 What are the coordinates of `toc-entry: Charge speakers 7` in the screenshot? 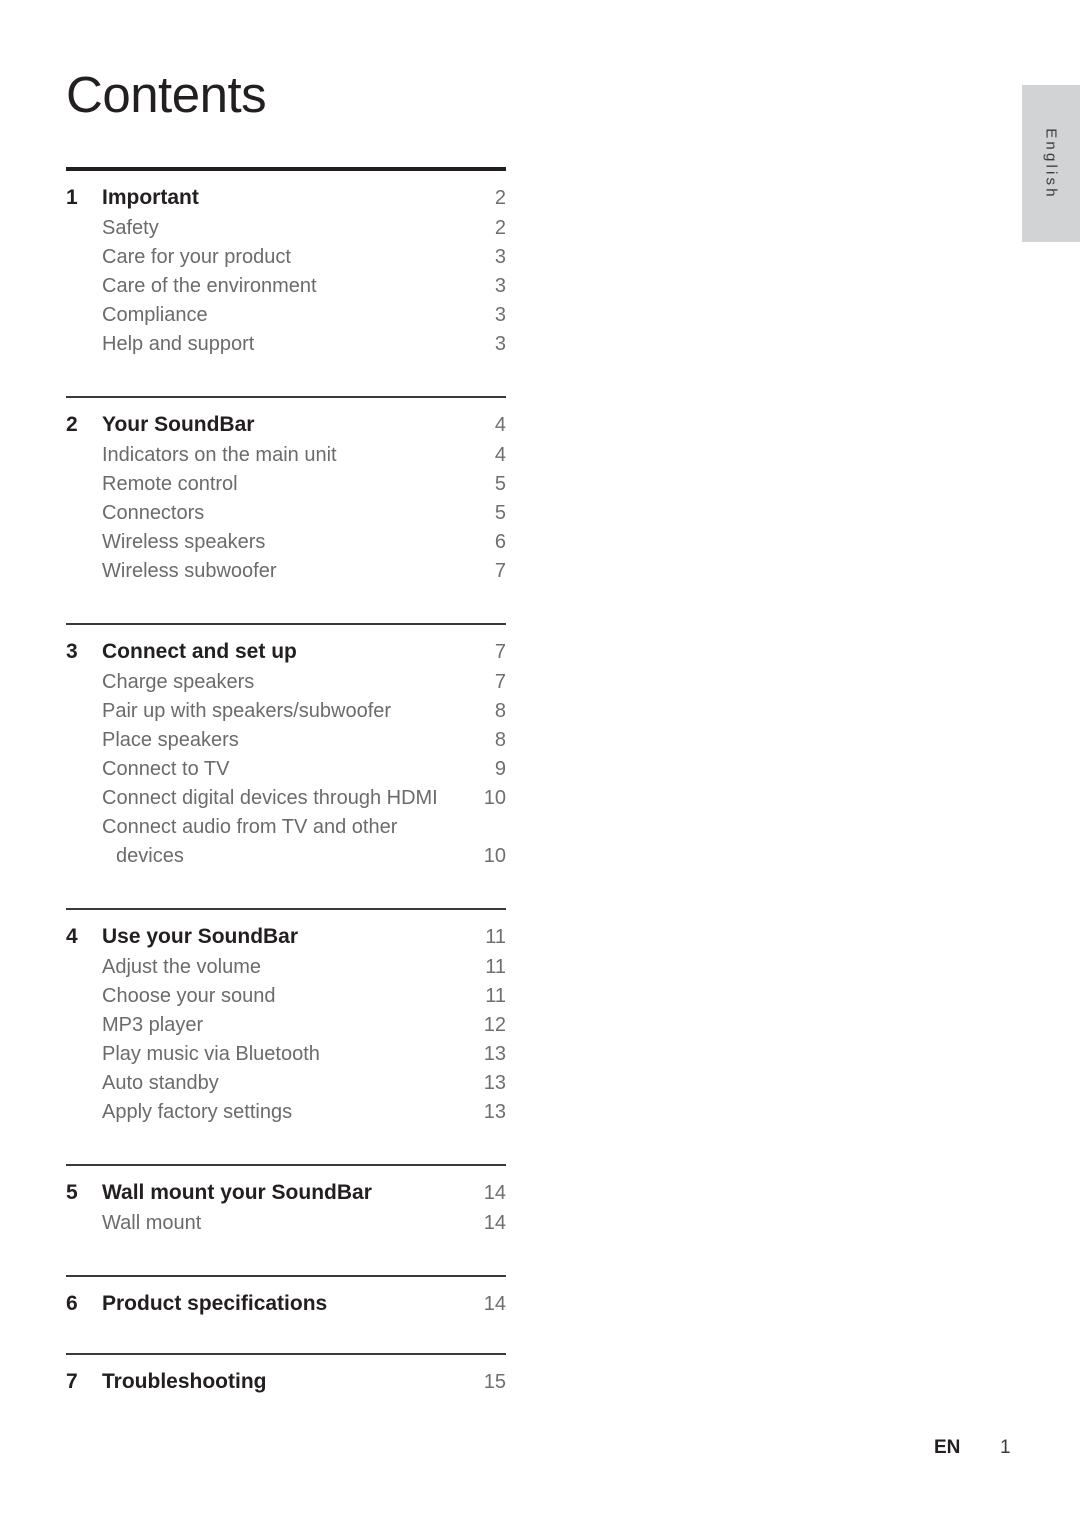 It's located at (286, 682).